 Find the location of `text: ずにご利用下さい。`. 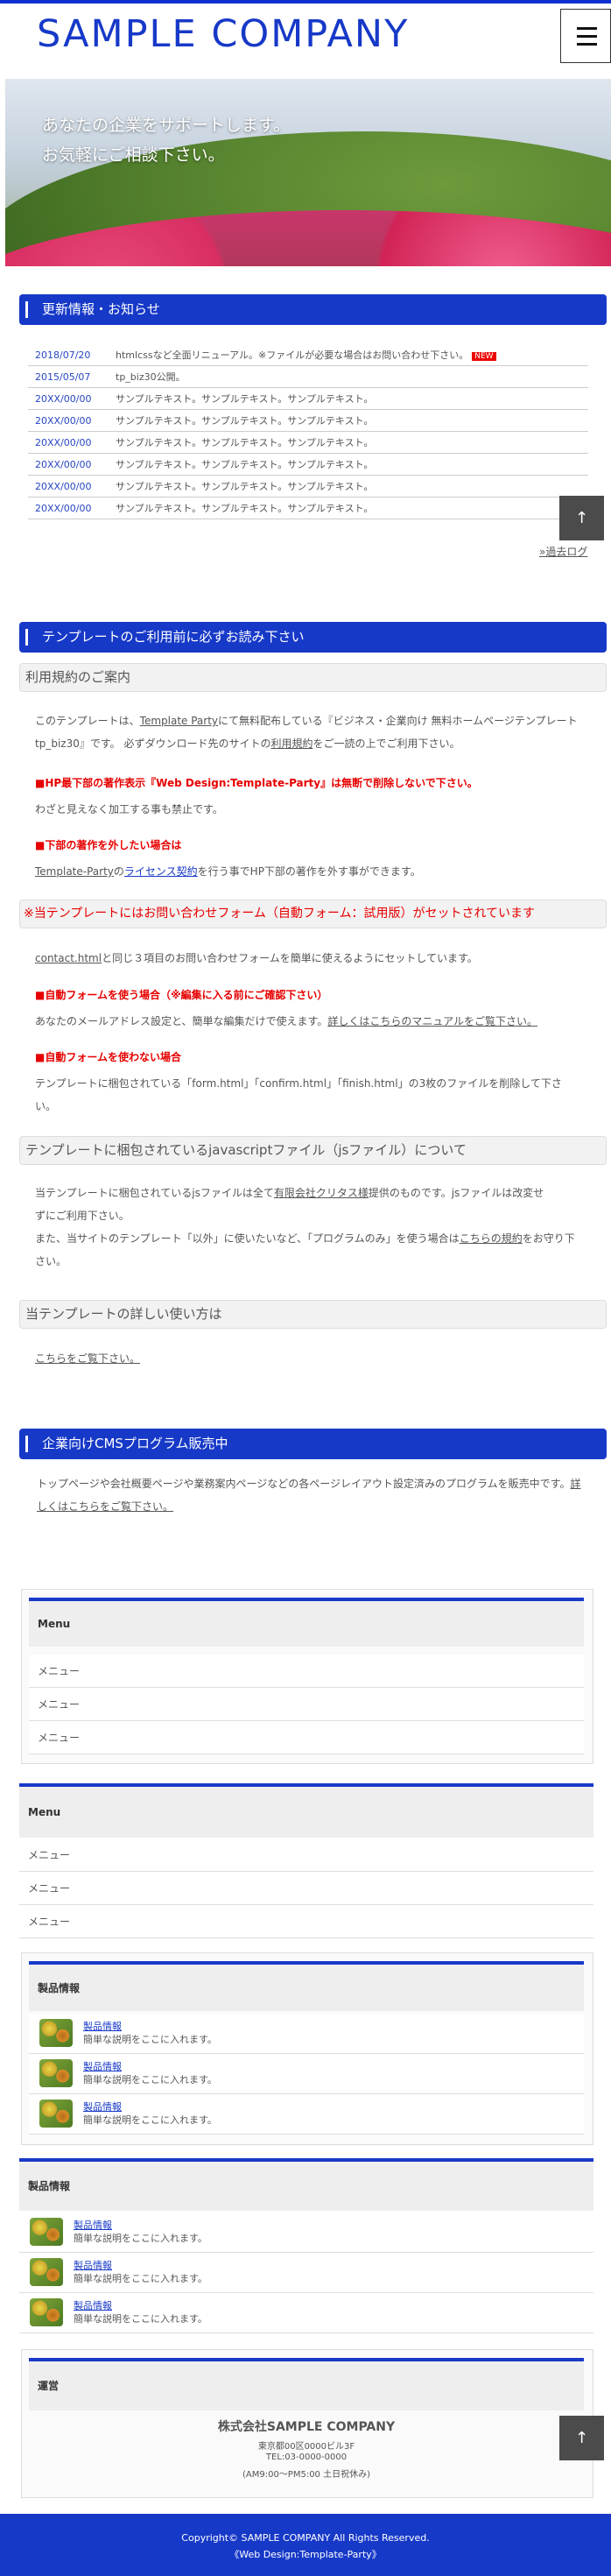

text: ずにご利用下さい。 is located at coordinates (82, 1216).